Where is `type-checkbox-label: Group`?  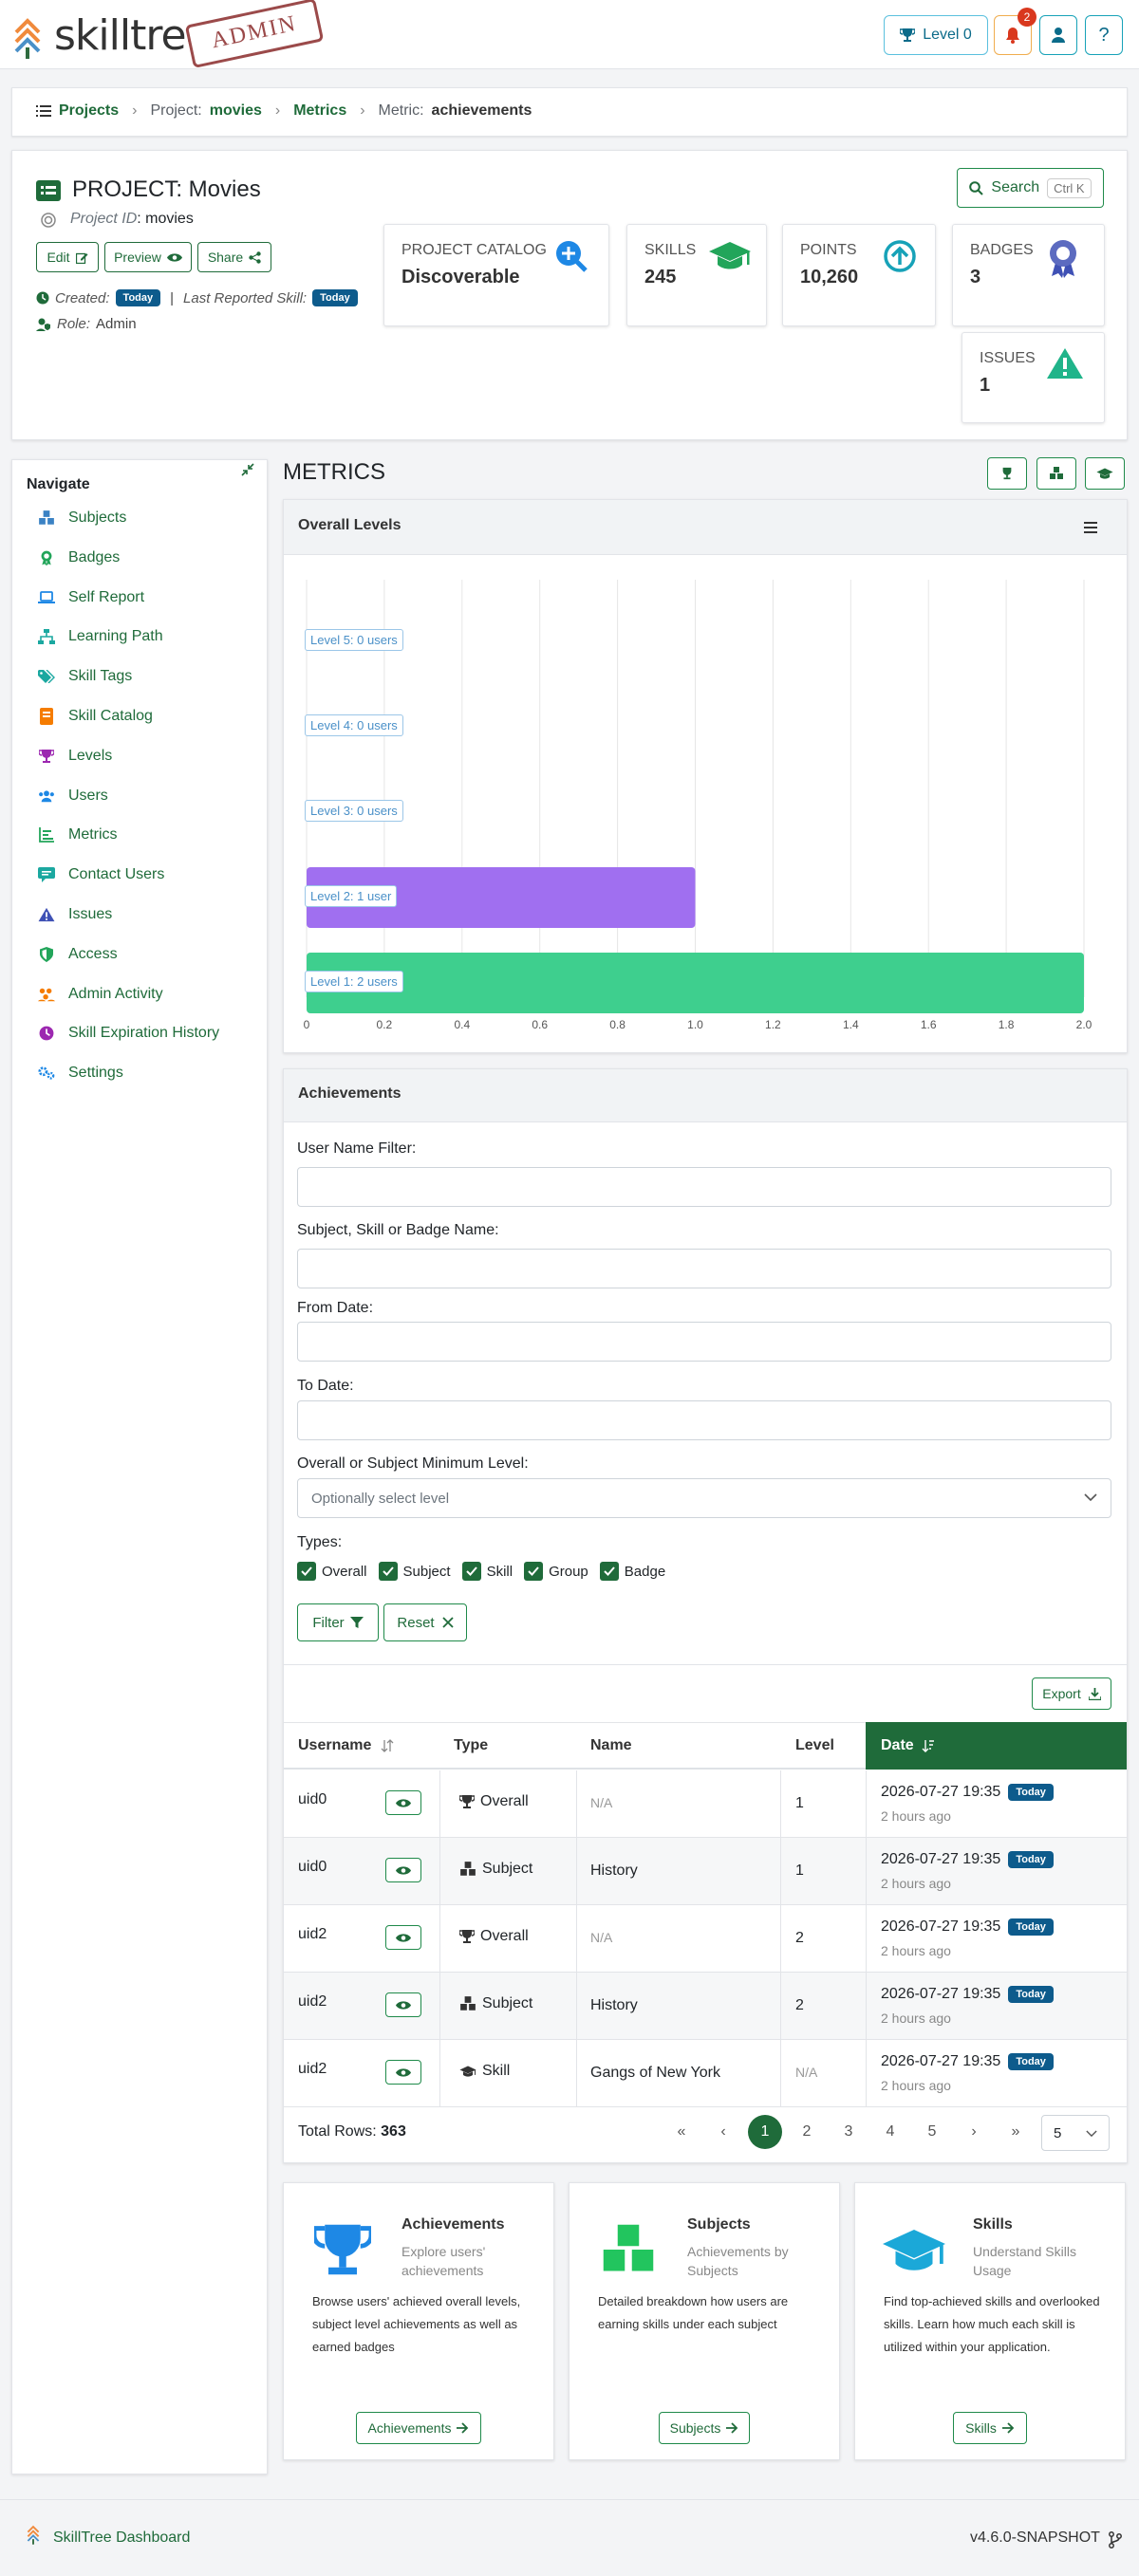 type-checkbox-label: Group is located at coordinates (568, 1571).